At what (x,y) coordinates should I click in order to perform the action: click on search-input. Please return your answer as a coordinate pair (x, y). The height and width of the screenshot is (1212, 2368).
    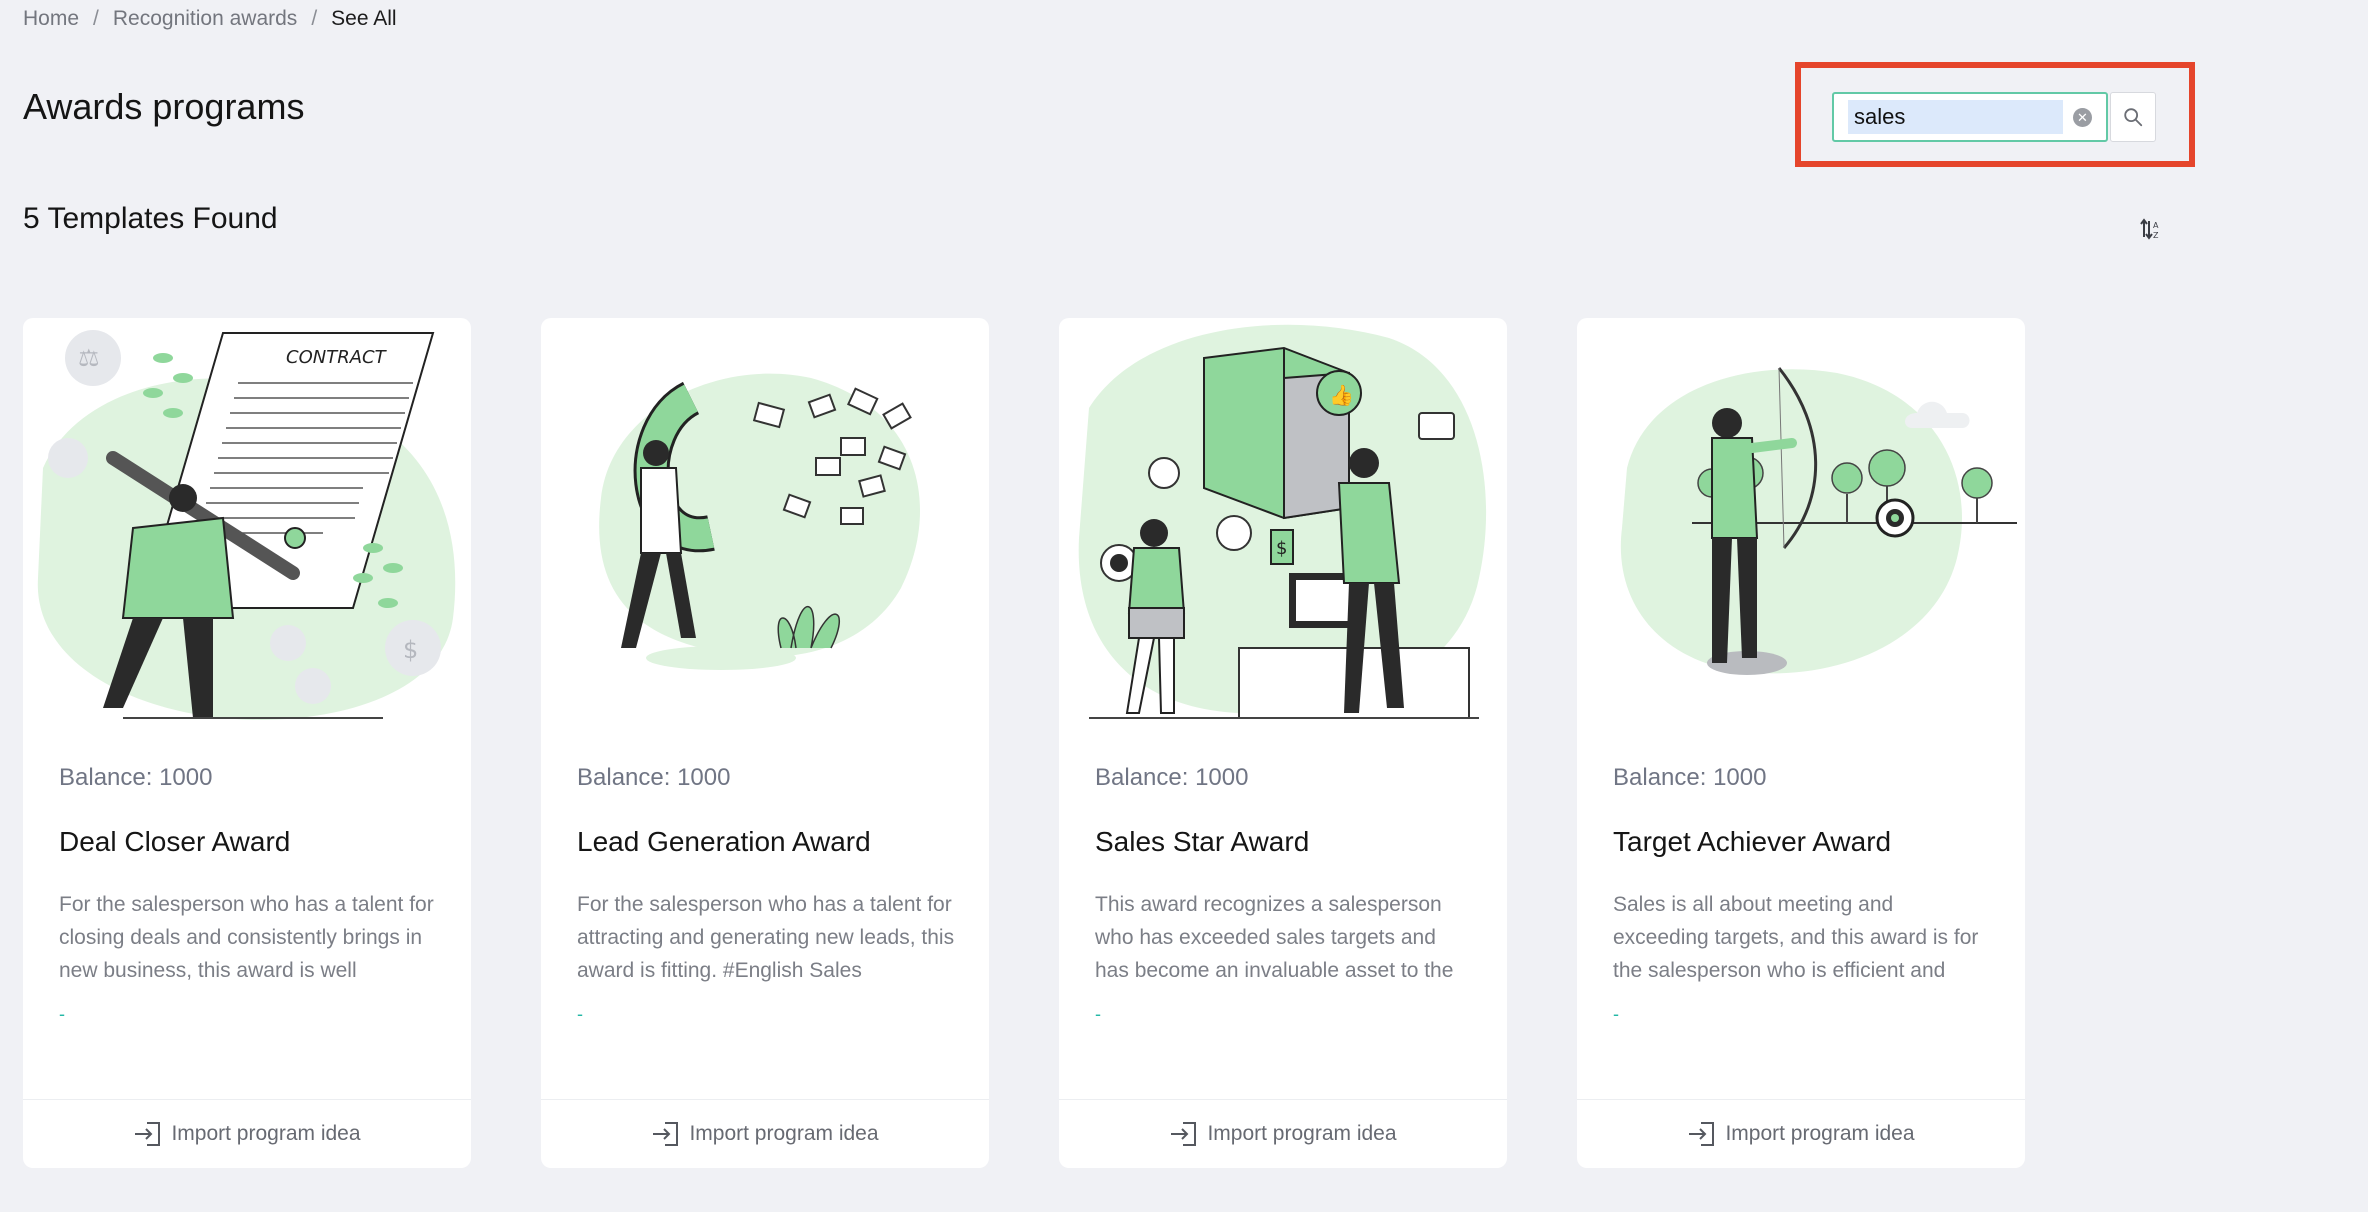
    Looking at the image, I should click on (1955, 117).